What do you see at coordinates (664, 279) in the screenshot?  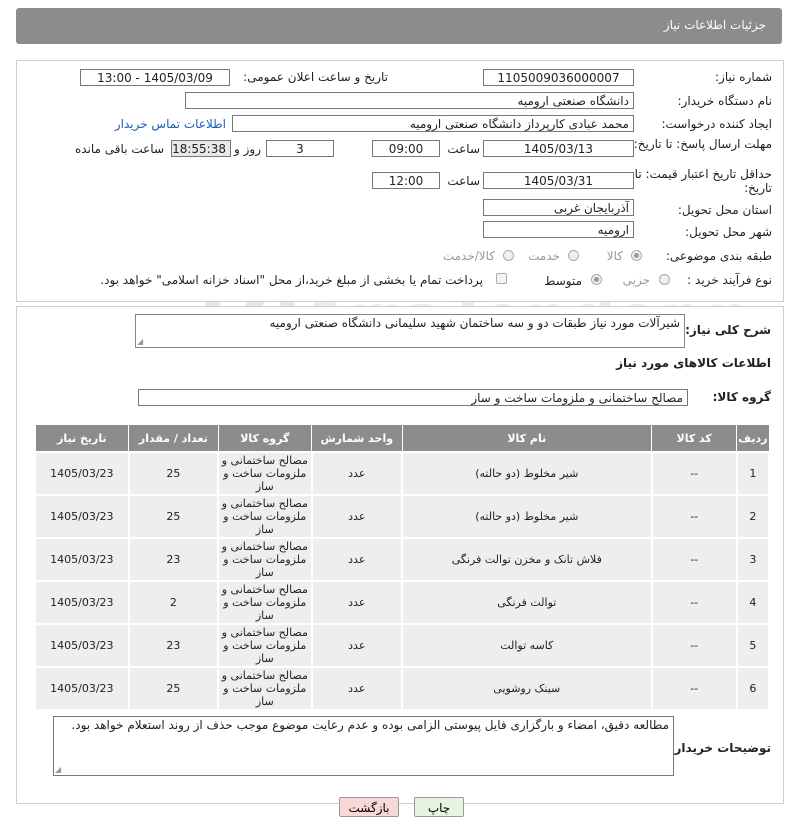 I see `process-minor-radio` at bounding box center [664, 279].